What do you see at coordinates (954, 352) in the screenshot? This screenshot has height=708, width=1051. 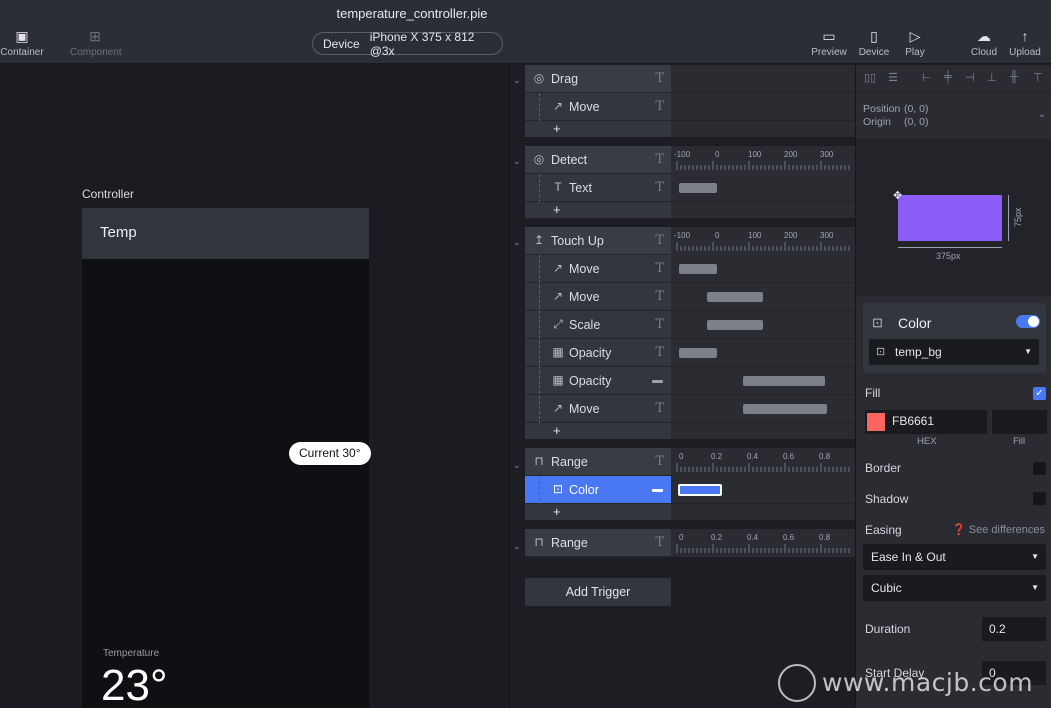 I see `target-layer-select: ⊡ temp_bg ▼` at bounding box center [954, 352].